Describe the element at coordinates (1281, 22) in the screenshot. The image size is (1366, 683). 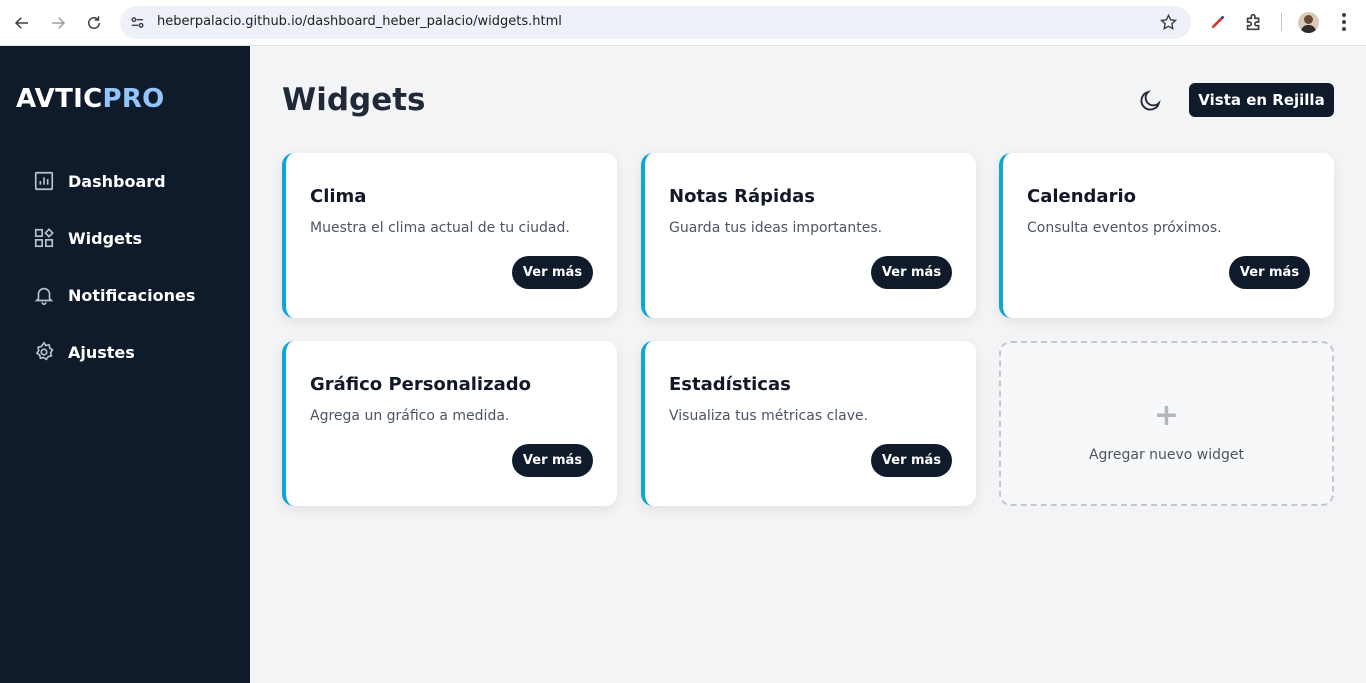
I see `toolbar-divider` at that location.